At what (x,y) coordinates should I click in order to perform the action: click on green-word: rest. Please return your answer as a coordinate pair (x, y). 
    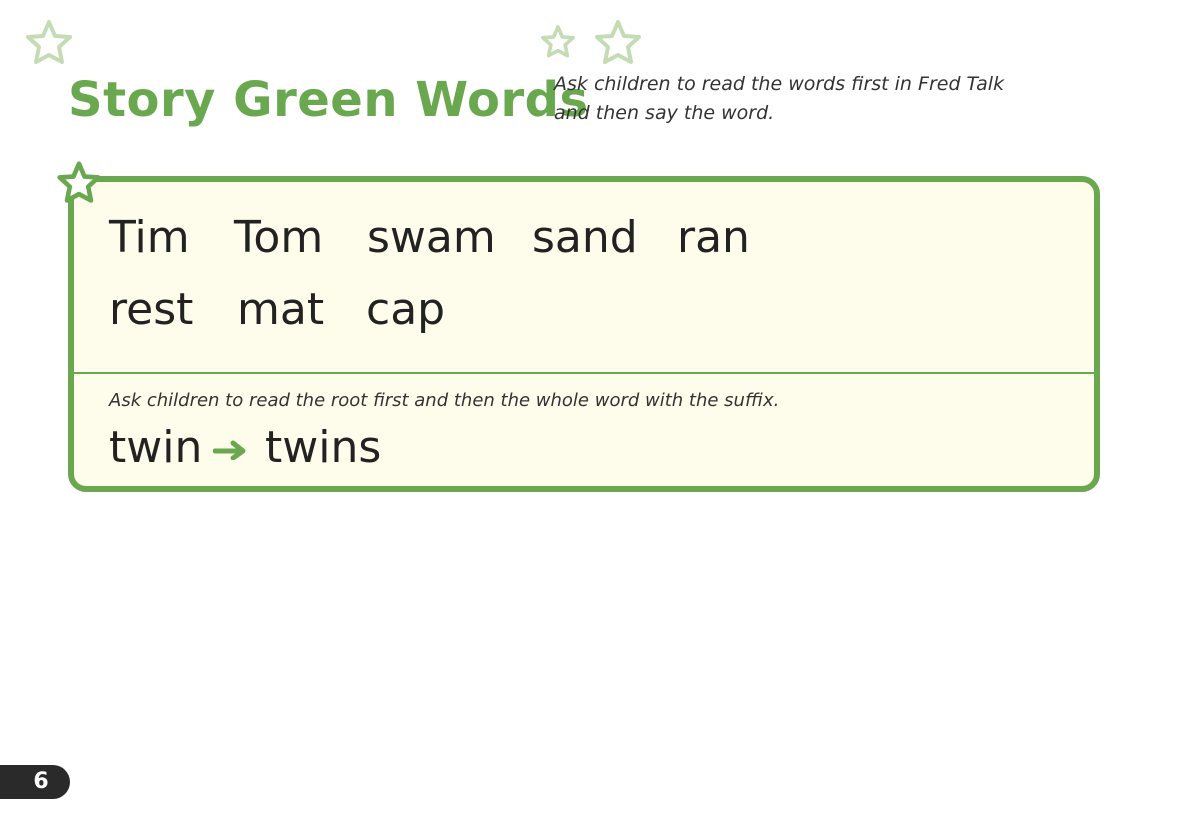
    Looking at the image, I should click on (151, 309).